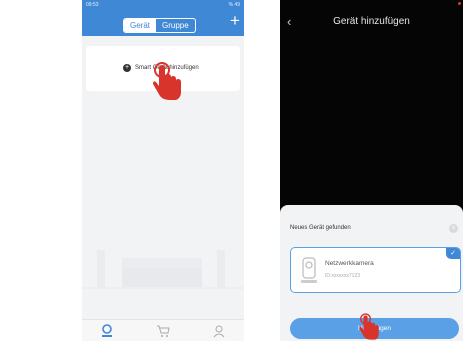  I want to click on device-id: ID:xxxxxxx7123, so click(343, 276).